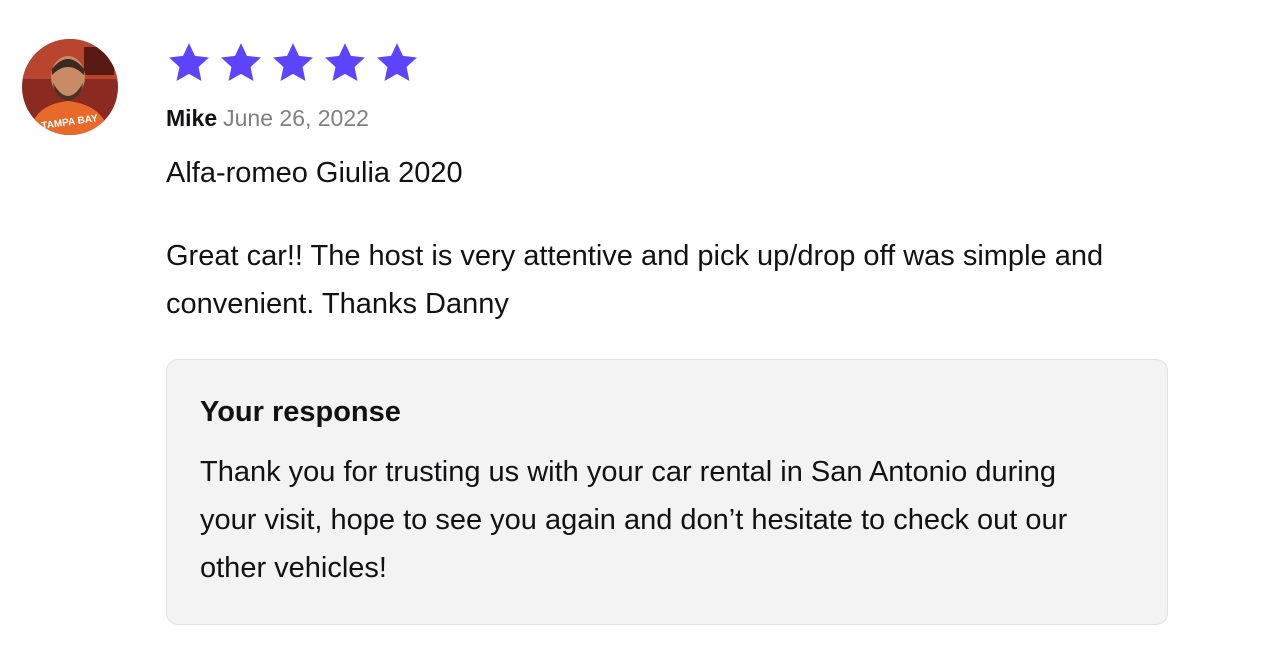 This screenshot has width=1262, height=664. I want to click on response-title: Your response, so click(300, 412).